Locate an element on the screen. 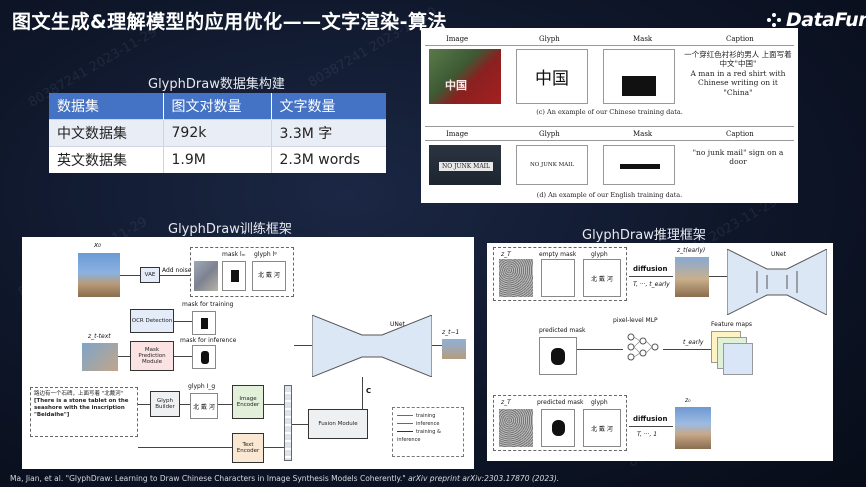 Image resolution: width=866 pixels, height=487 pixels. legend-item-training: training is located at coordinates (428, 416).